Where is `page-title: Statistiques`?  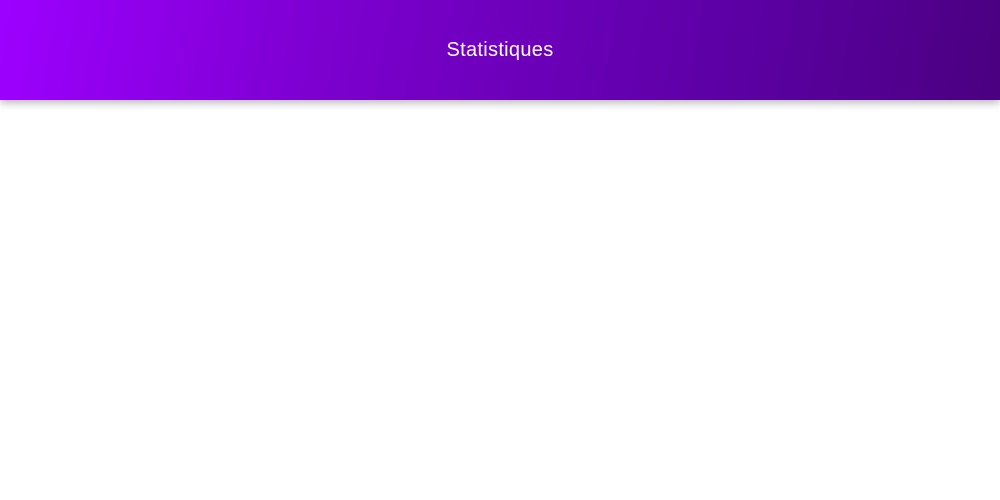 page-title: Statistiques is located at coordinates (500, 50).